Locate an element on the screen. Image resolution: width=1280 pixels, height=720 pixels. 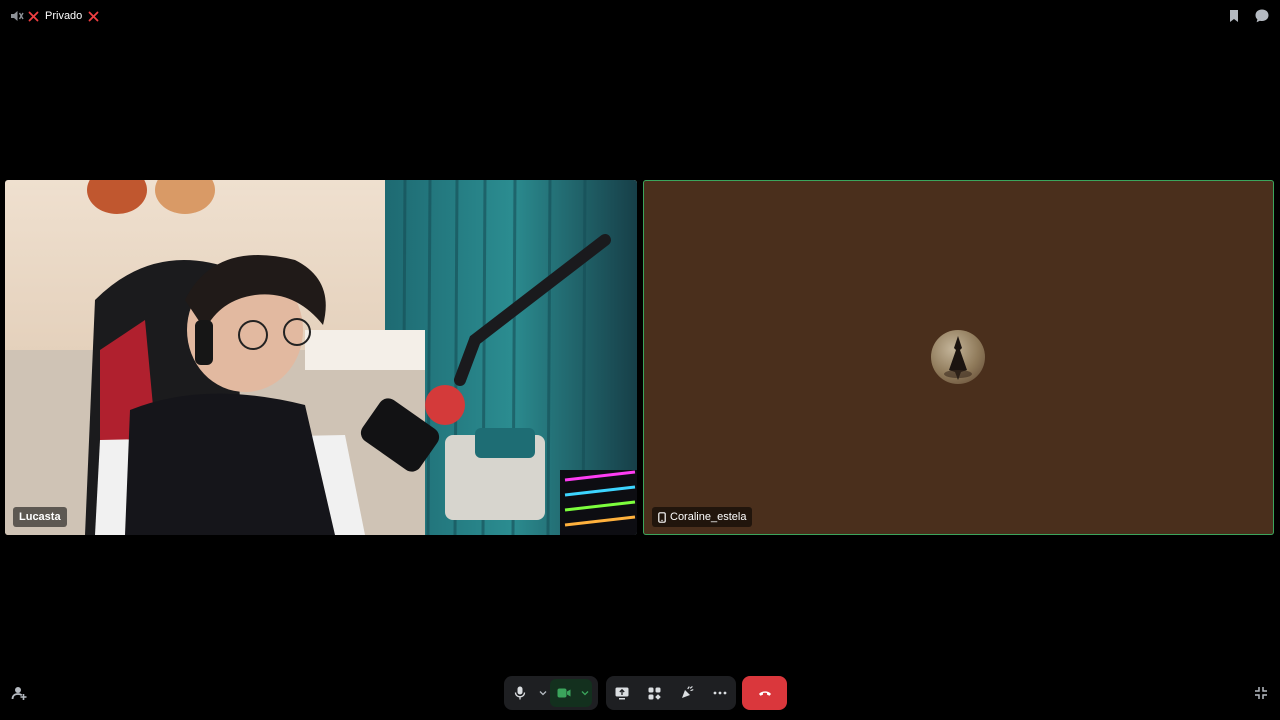
camera-options-button is located at coordinates (585, 693).